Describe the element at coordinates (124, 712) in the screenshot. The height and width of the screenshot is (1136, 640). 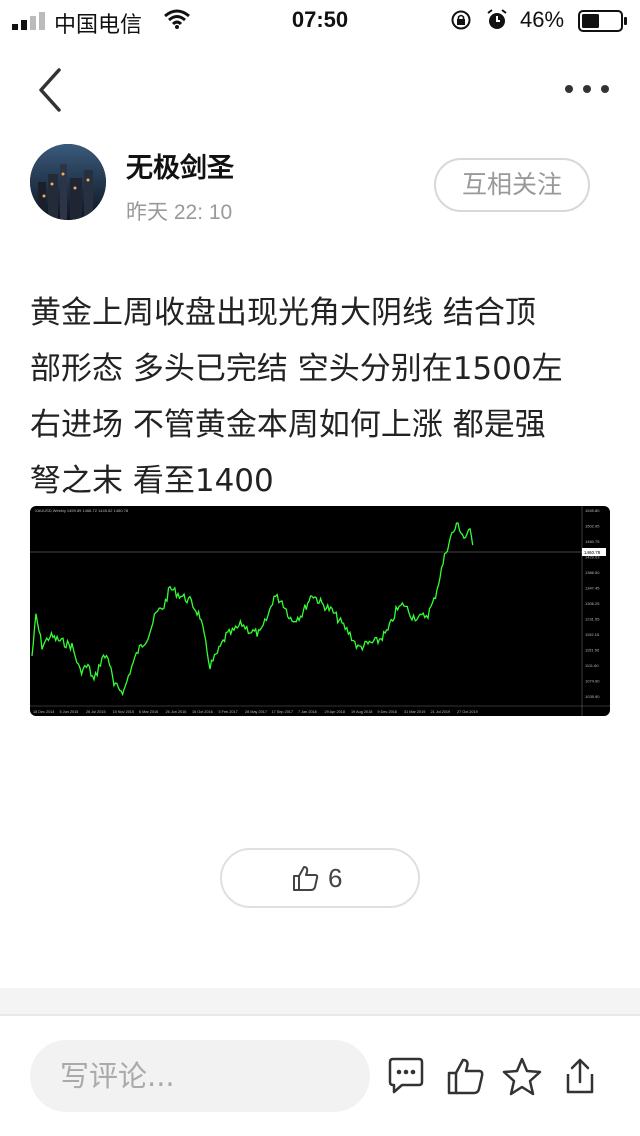
I see `x-tick-label: 15 Nov 2015` at that location.